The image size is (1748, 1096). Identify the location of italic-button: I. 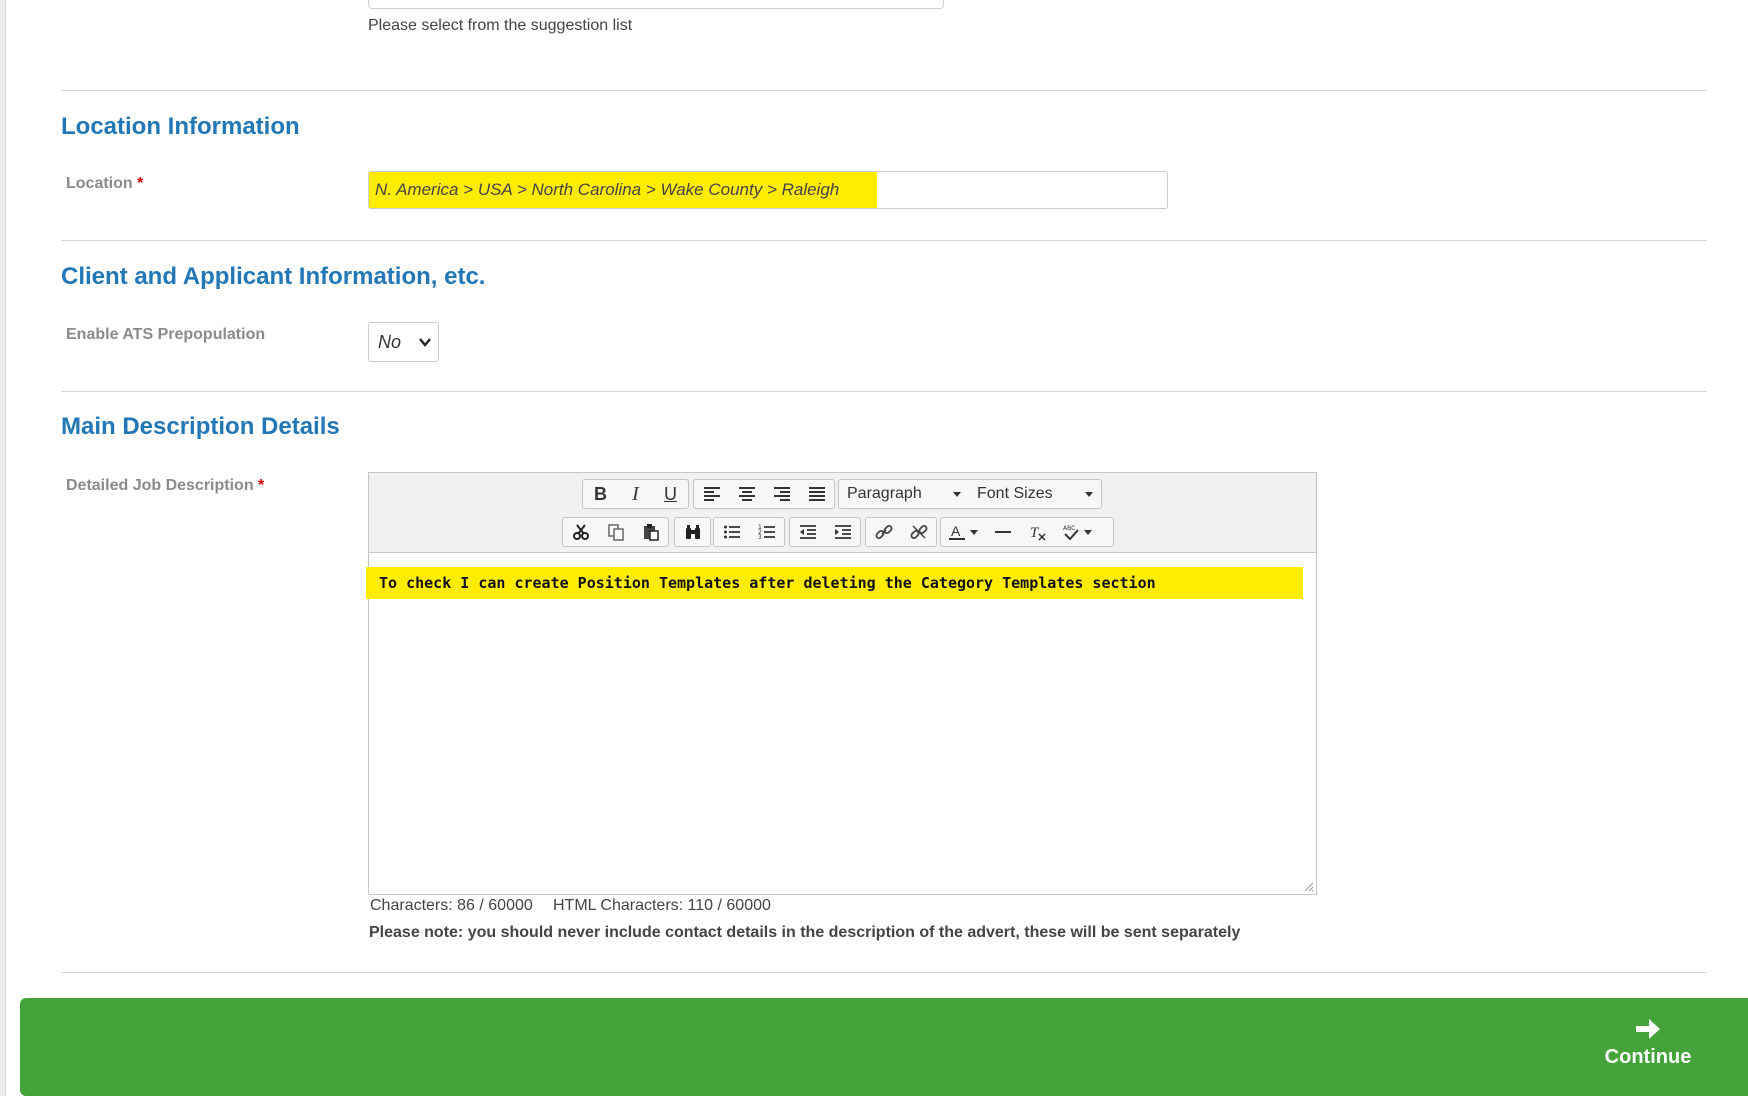
(635, 494).